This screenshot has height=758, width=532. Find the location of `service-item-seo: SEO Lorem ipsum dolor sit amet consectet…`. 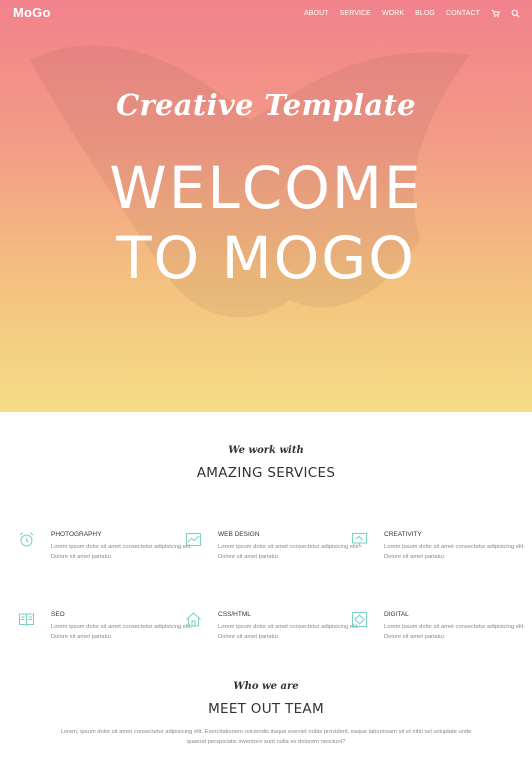

service-item-seo: SEO Lorem ipsum dolor sit amet consectet… is located at coordinates (105, 631).